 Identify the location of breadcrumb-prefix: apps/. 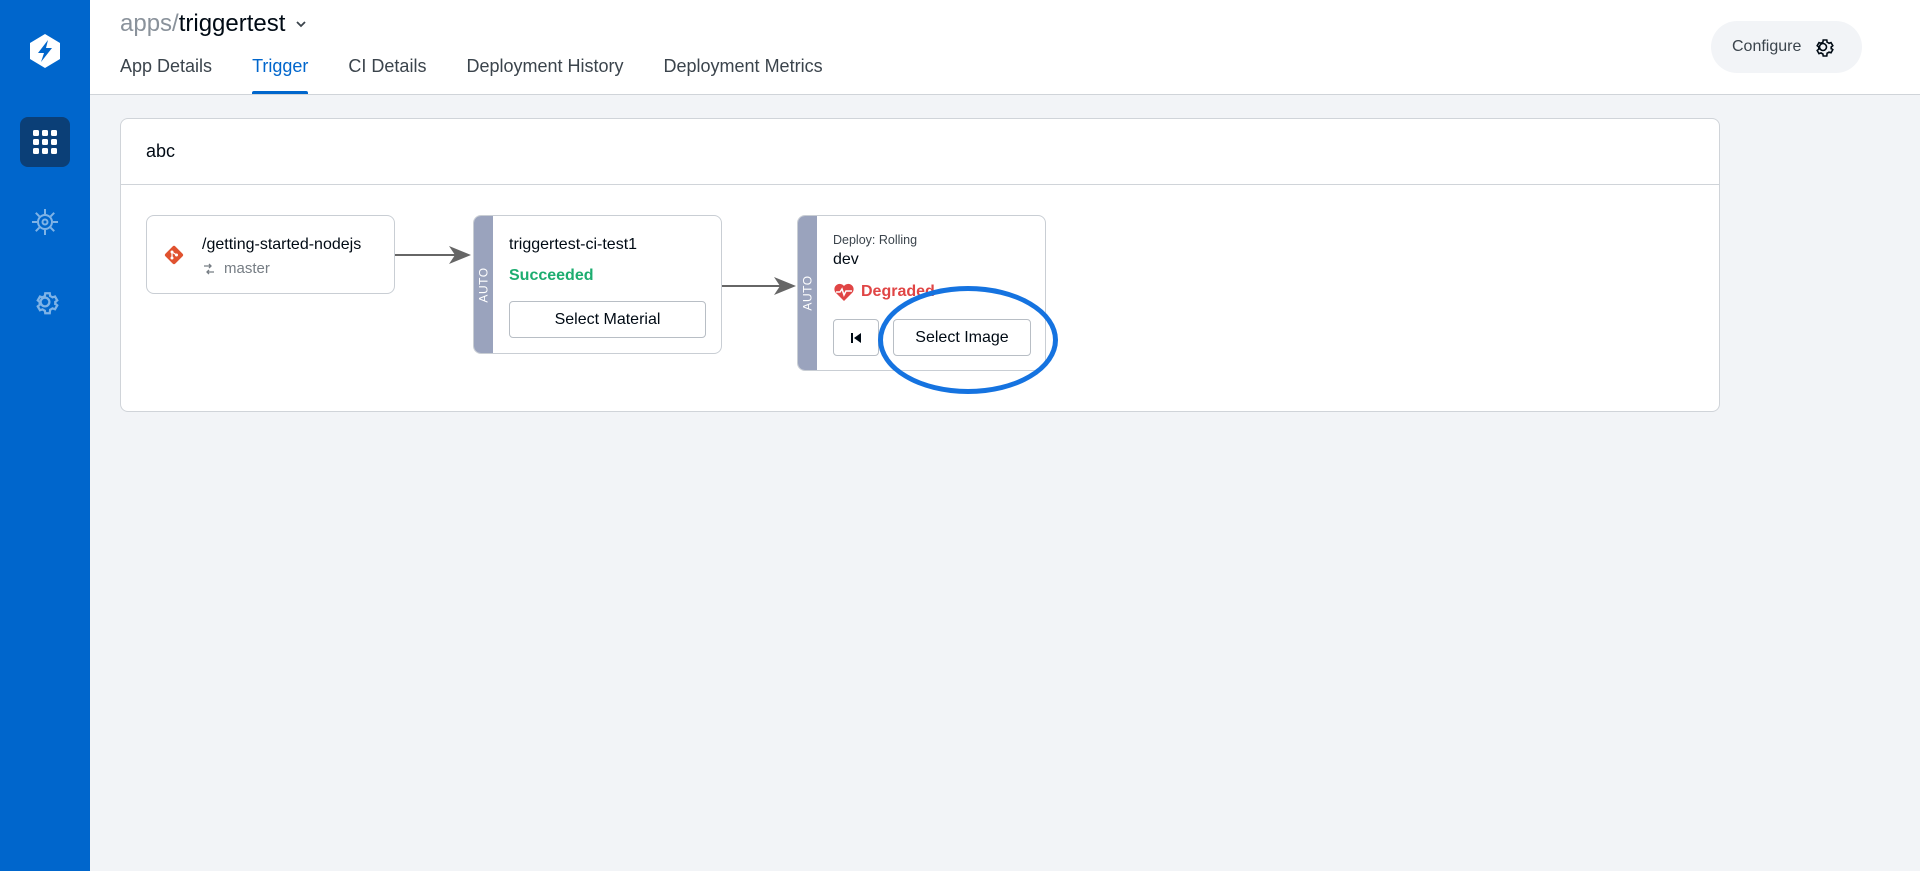
(149, 24).